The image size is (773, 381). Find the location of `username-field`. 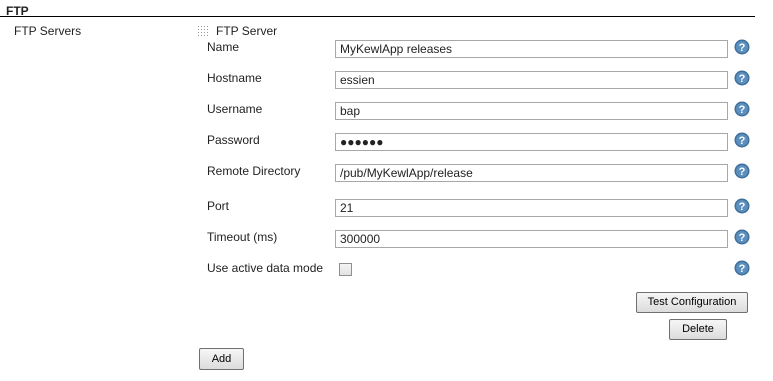

username-field is located at coordinates (531, 111).